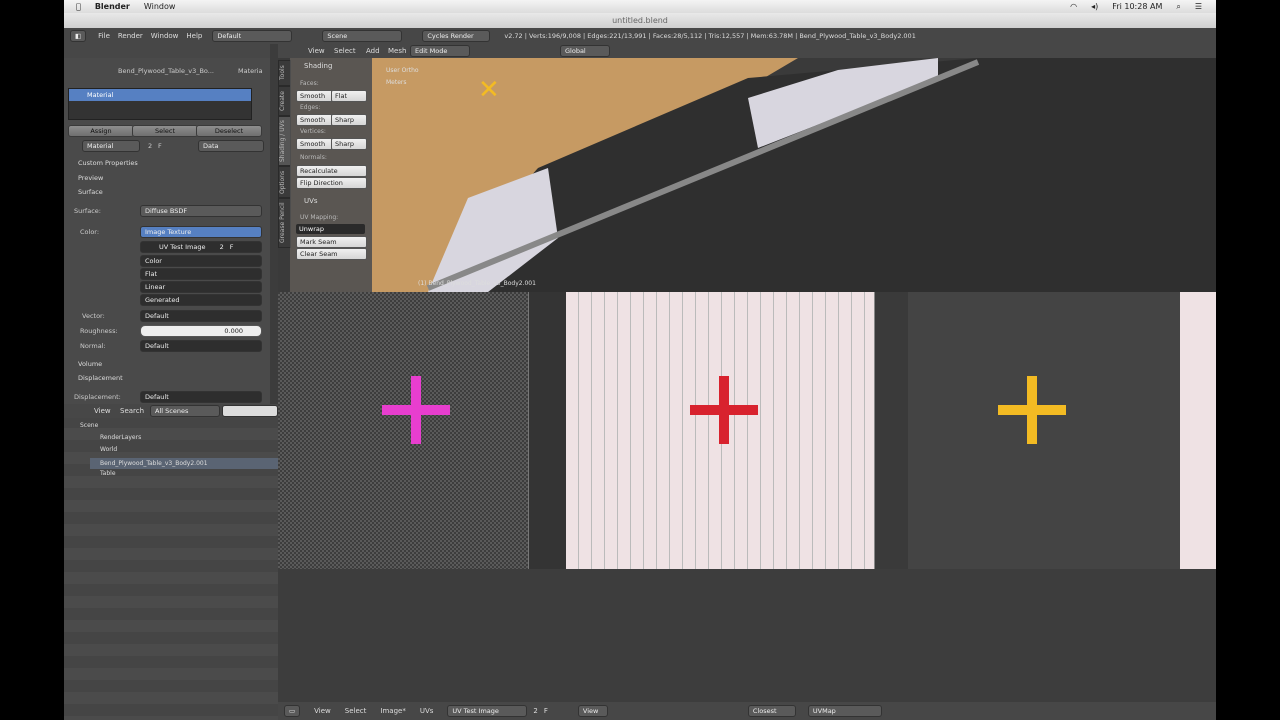 This screenshot has width=1280, height=720. What do you see at coordinates (1032, 410) in the screenshot?
I see `yellow-cross-horizontal` at bounding box center [1032, 410].